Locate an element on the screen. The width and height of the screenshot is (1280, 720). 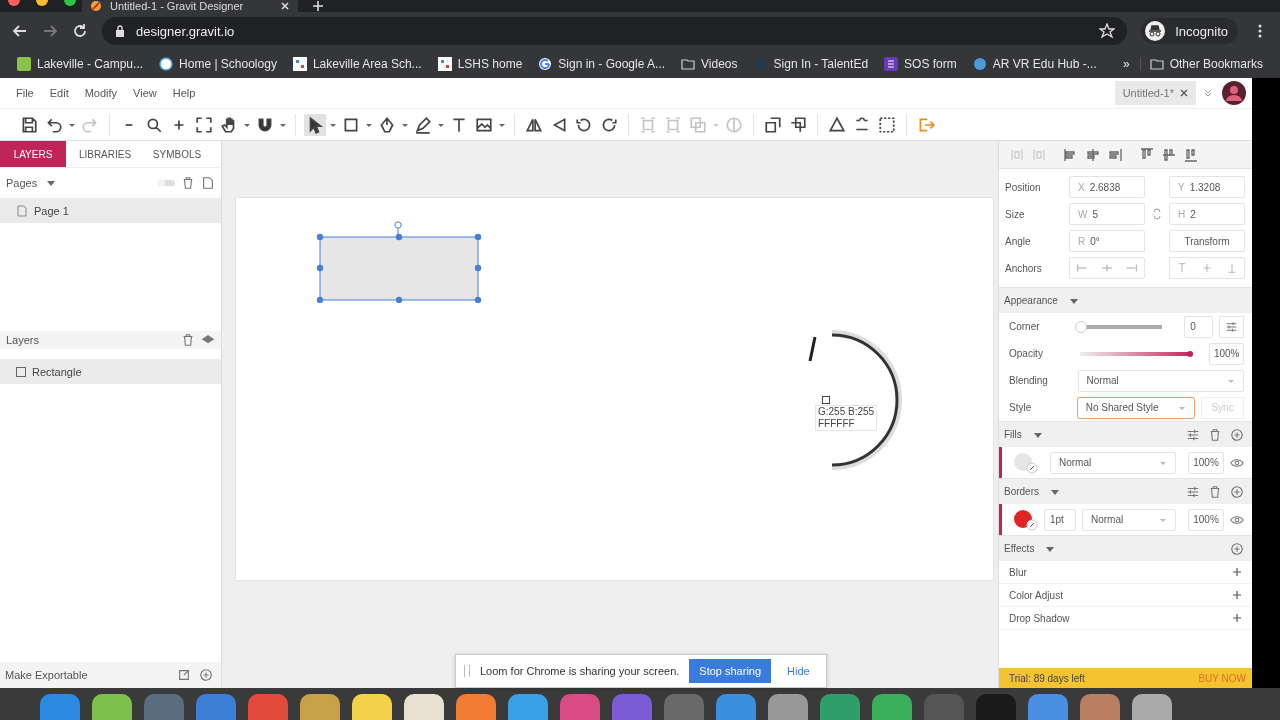
address-field: designer.gravit.io is located at coordinates (615, 31).